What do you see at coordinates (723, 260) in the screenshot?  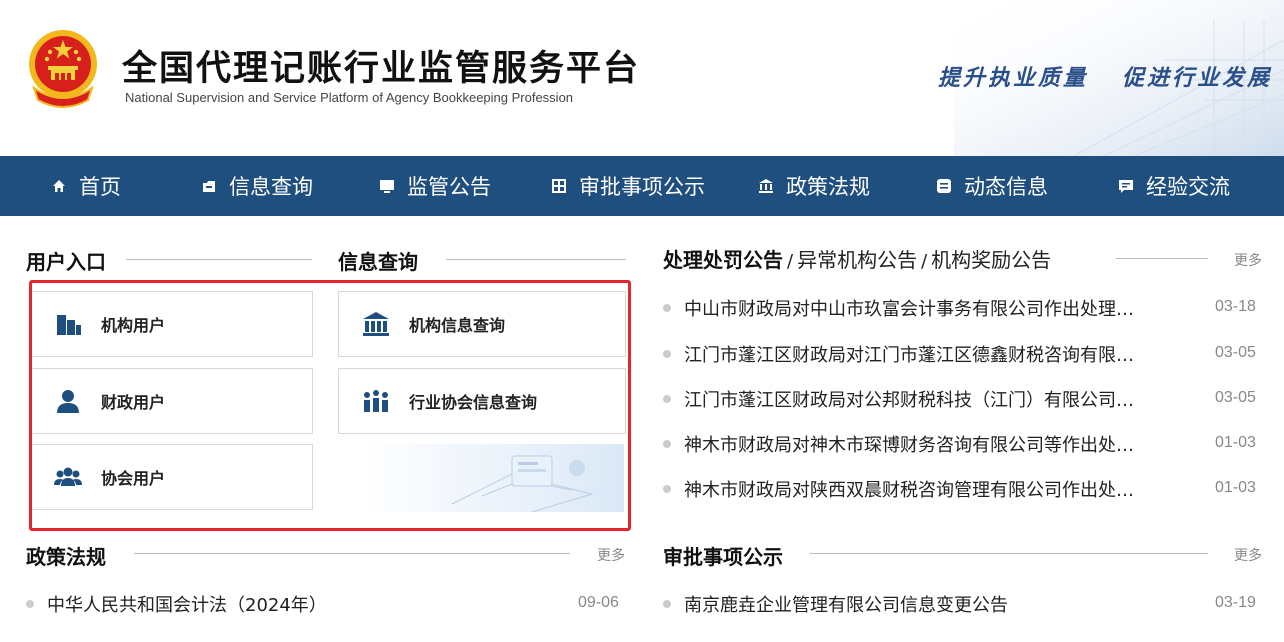 I see `tab-penalty-notice: 处理处罚公告` at bounding box center [723, 260].